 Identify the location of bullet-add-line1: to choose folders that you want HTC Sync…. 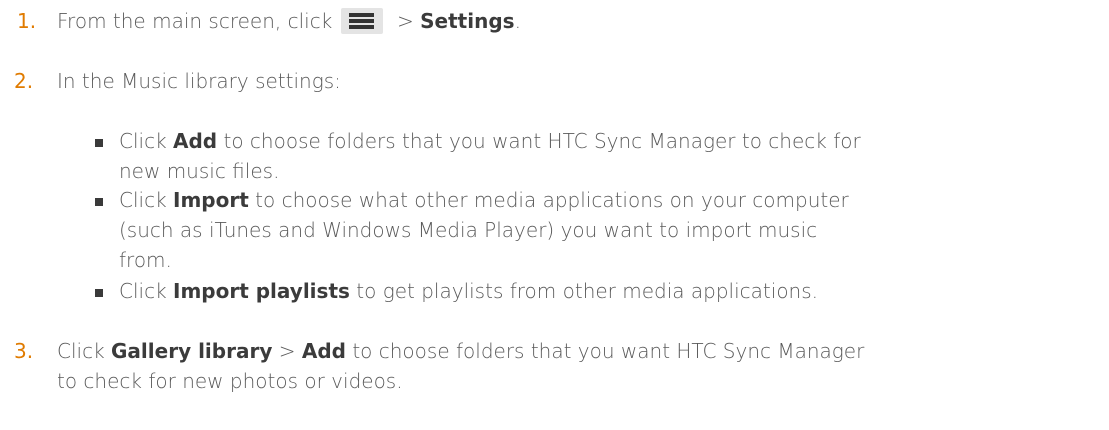
(539, 141).